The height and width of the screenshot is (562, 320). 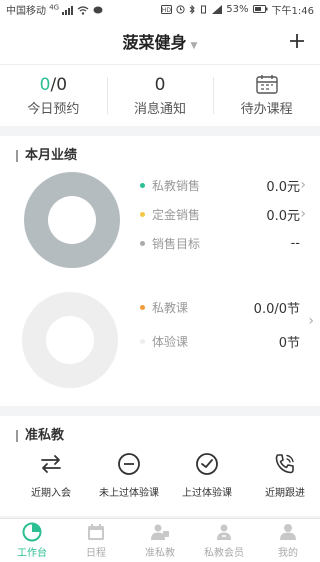 What do you see at coordinates (32, 532) in the screenshot?
I see `dashboard-icon` at bounding box center [32, 532].